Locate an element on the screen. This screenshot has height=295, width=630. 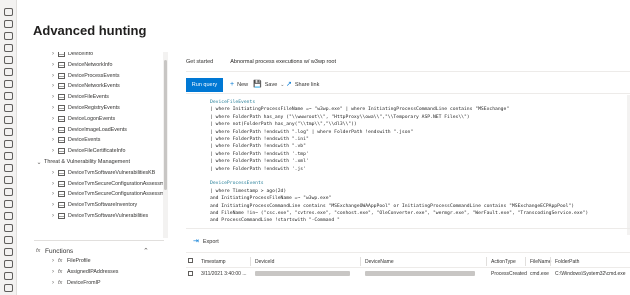
schema-table-item: › DeviceRegistryEvents is located at coordinates (77, 108).